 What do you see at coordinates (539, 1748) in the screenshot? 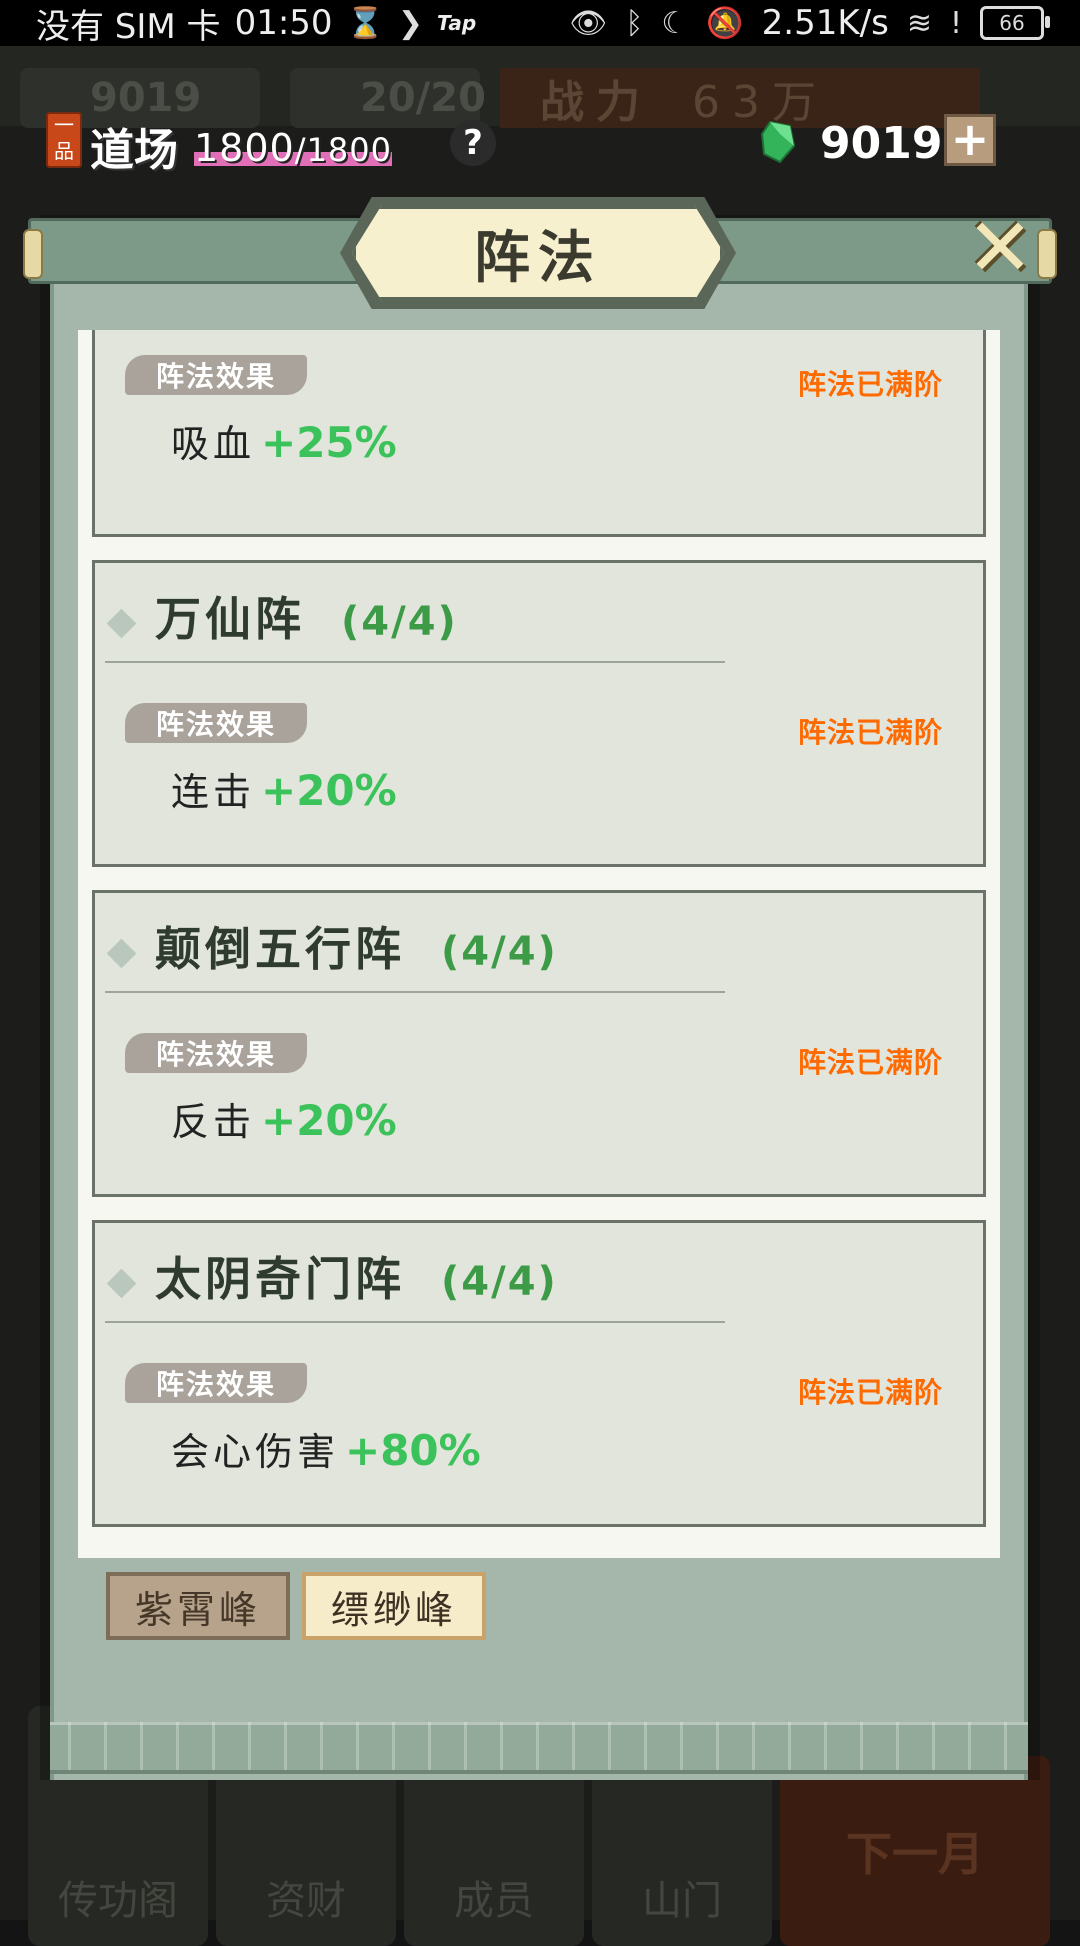
I see `dialog-footer-pattern` at bounding box center [539, 1748].